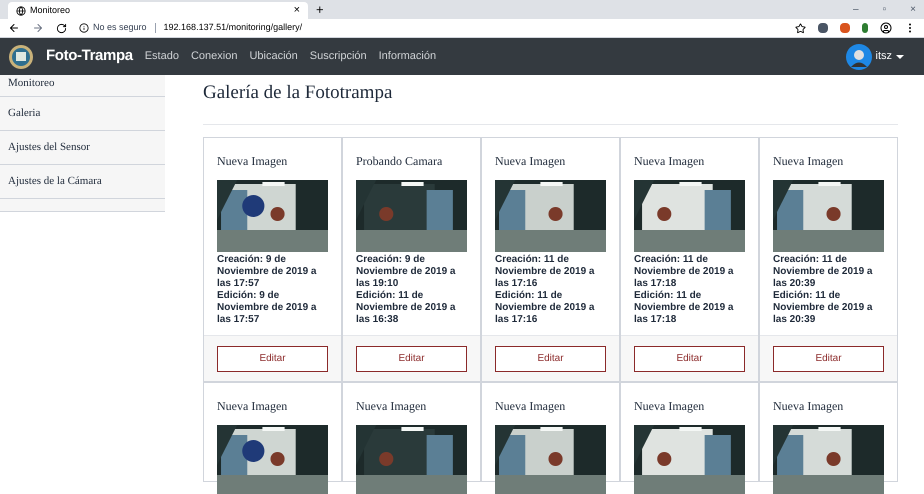  I want to click on forward-icon, so click(38, 28).